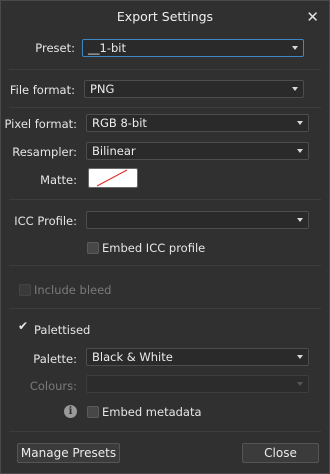 This screenshot has width=330, height=474. I want to click on pixel-format-select: RGB 8-bit, so click(197, 123).